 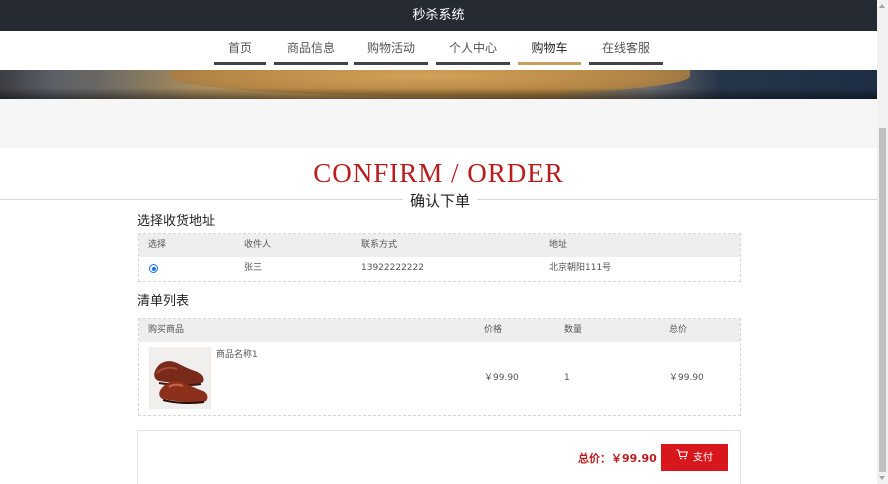 What do you see at coordinates (493, 330) in the screenshot?
I see `col-price: 价格` at bounding box center [493, 330].